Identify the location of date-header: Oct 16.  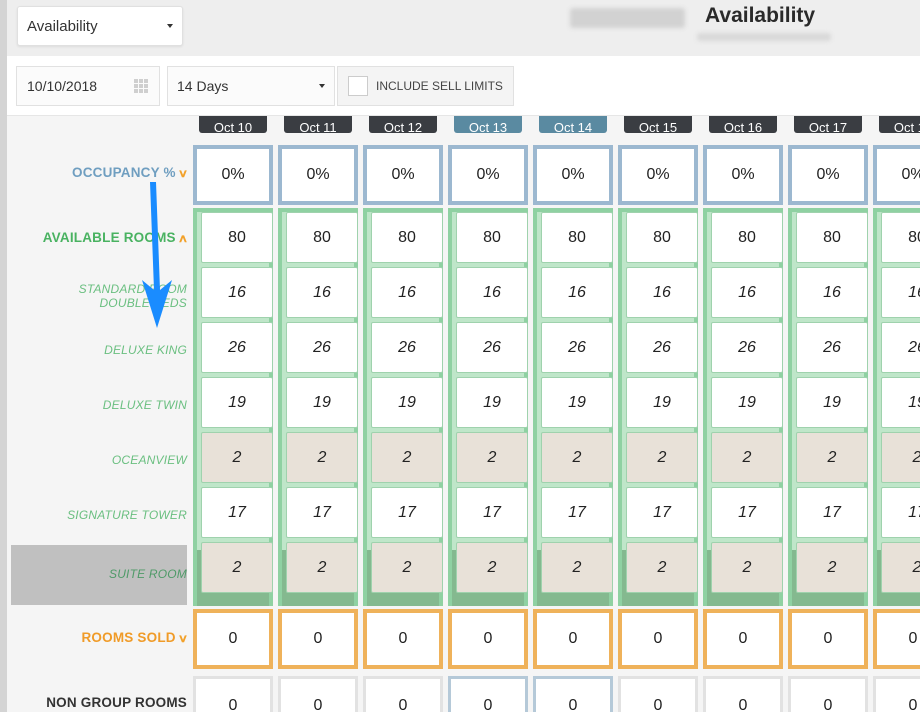
(743, 124).